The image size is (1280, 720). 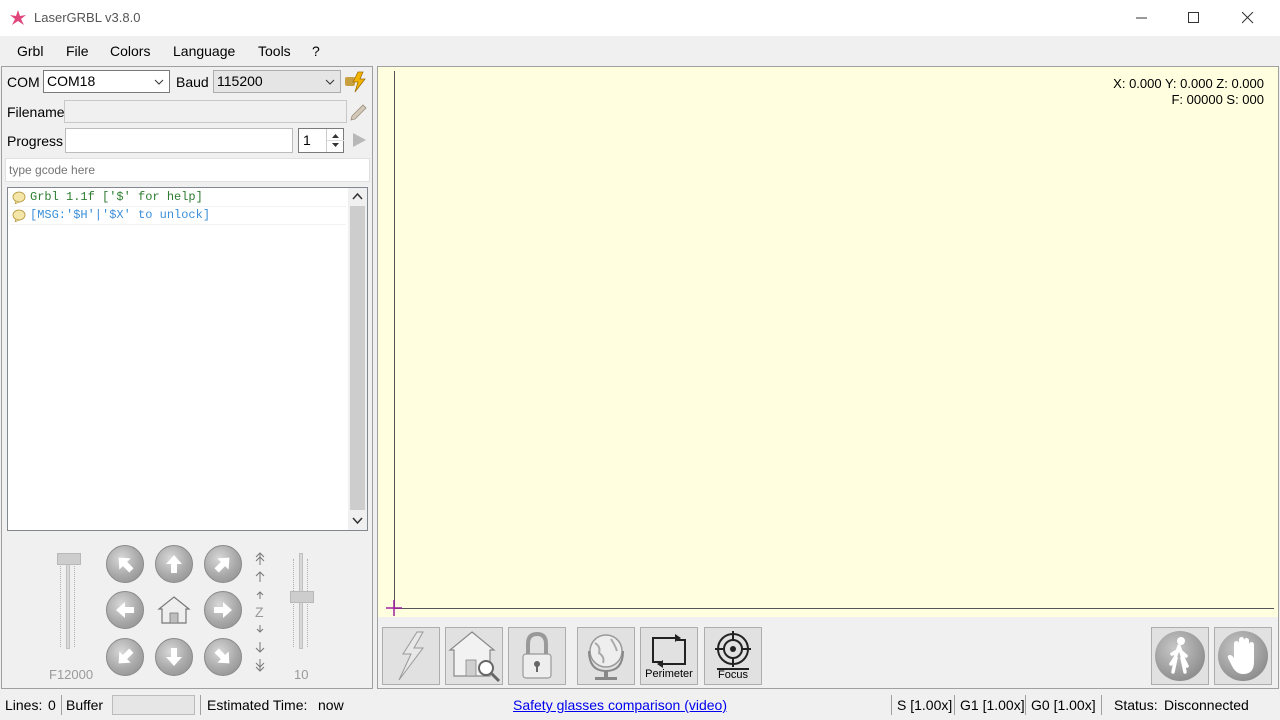 I want to click on origin-crosshair-icon, so click(x=394, y=608).